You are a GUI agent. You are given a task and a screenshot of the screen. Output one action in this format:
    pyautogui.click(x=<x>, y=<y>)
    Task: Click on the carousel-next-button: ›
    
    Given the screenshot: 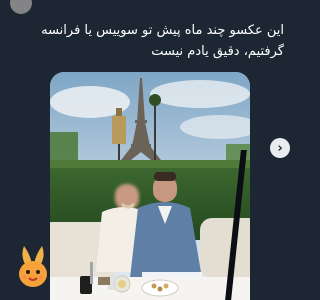 What is the action you would take?
    pyautogui.click(x=280, y=148)
    